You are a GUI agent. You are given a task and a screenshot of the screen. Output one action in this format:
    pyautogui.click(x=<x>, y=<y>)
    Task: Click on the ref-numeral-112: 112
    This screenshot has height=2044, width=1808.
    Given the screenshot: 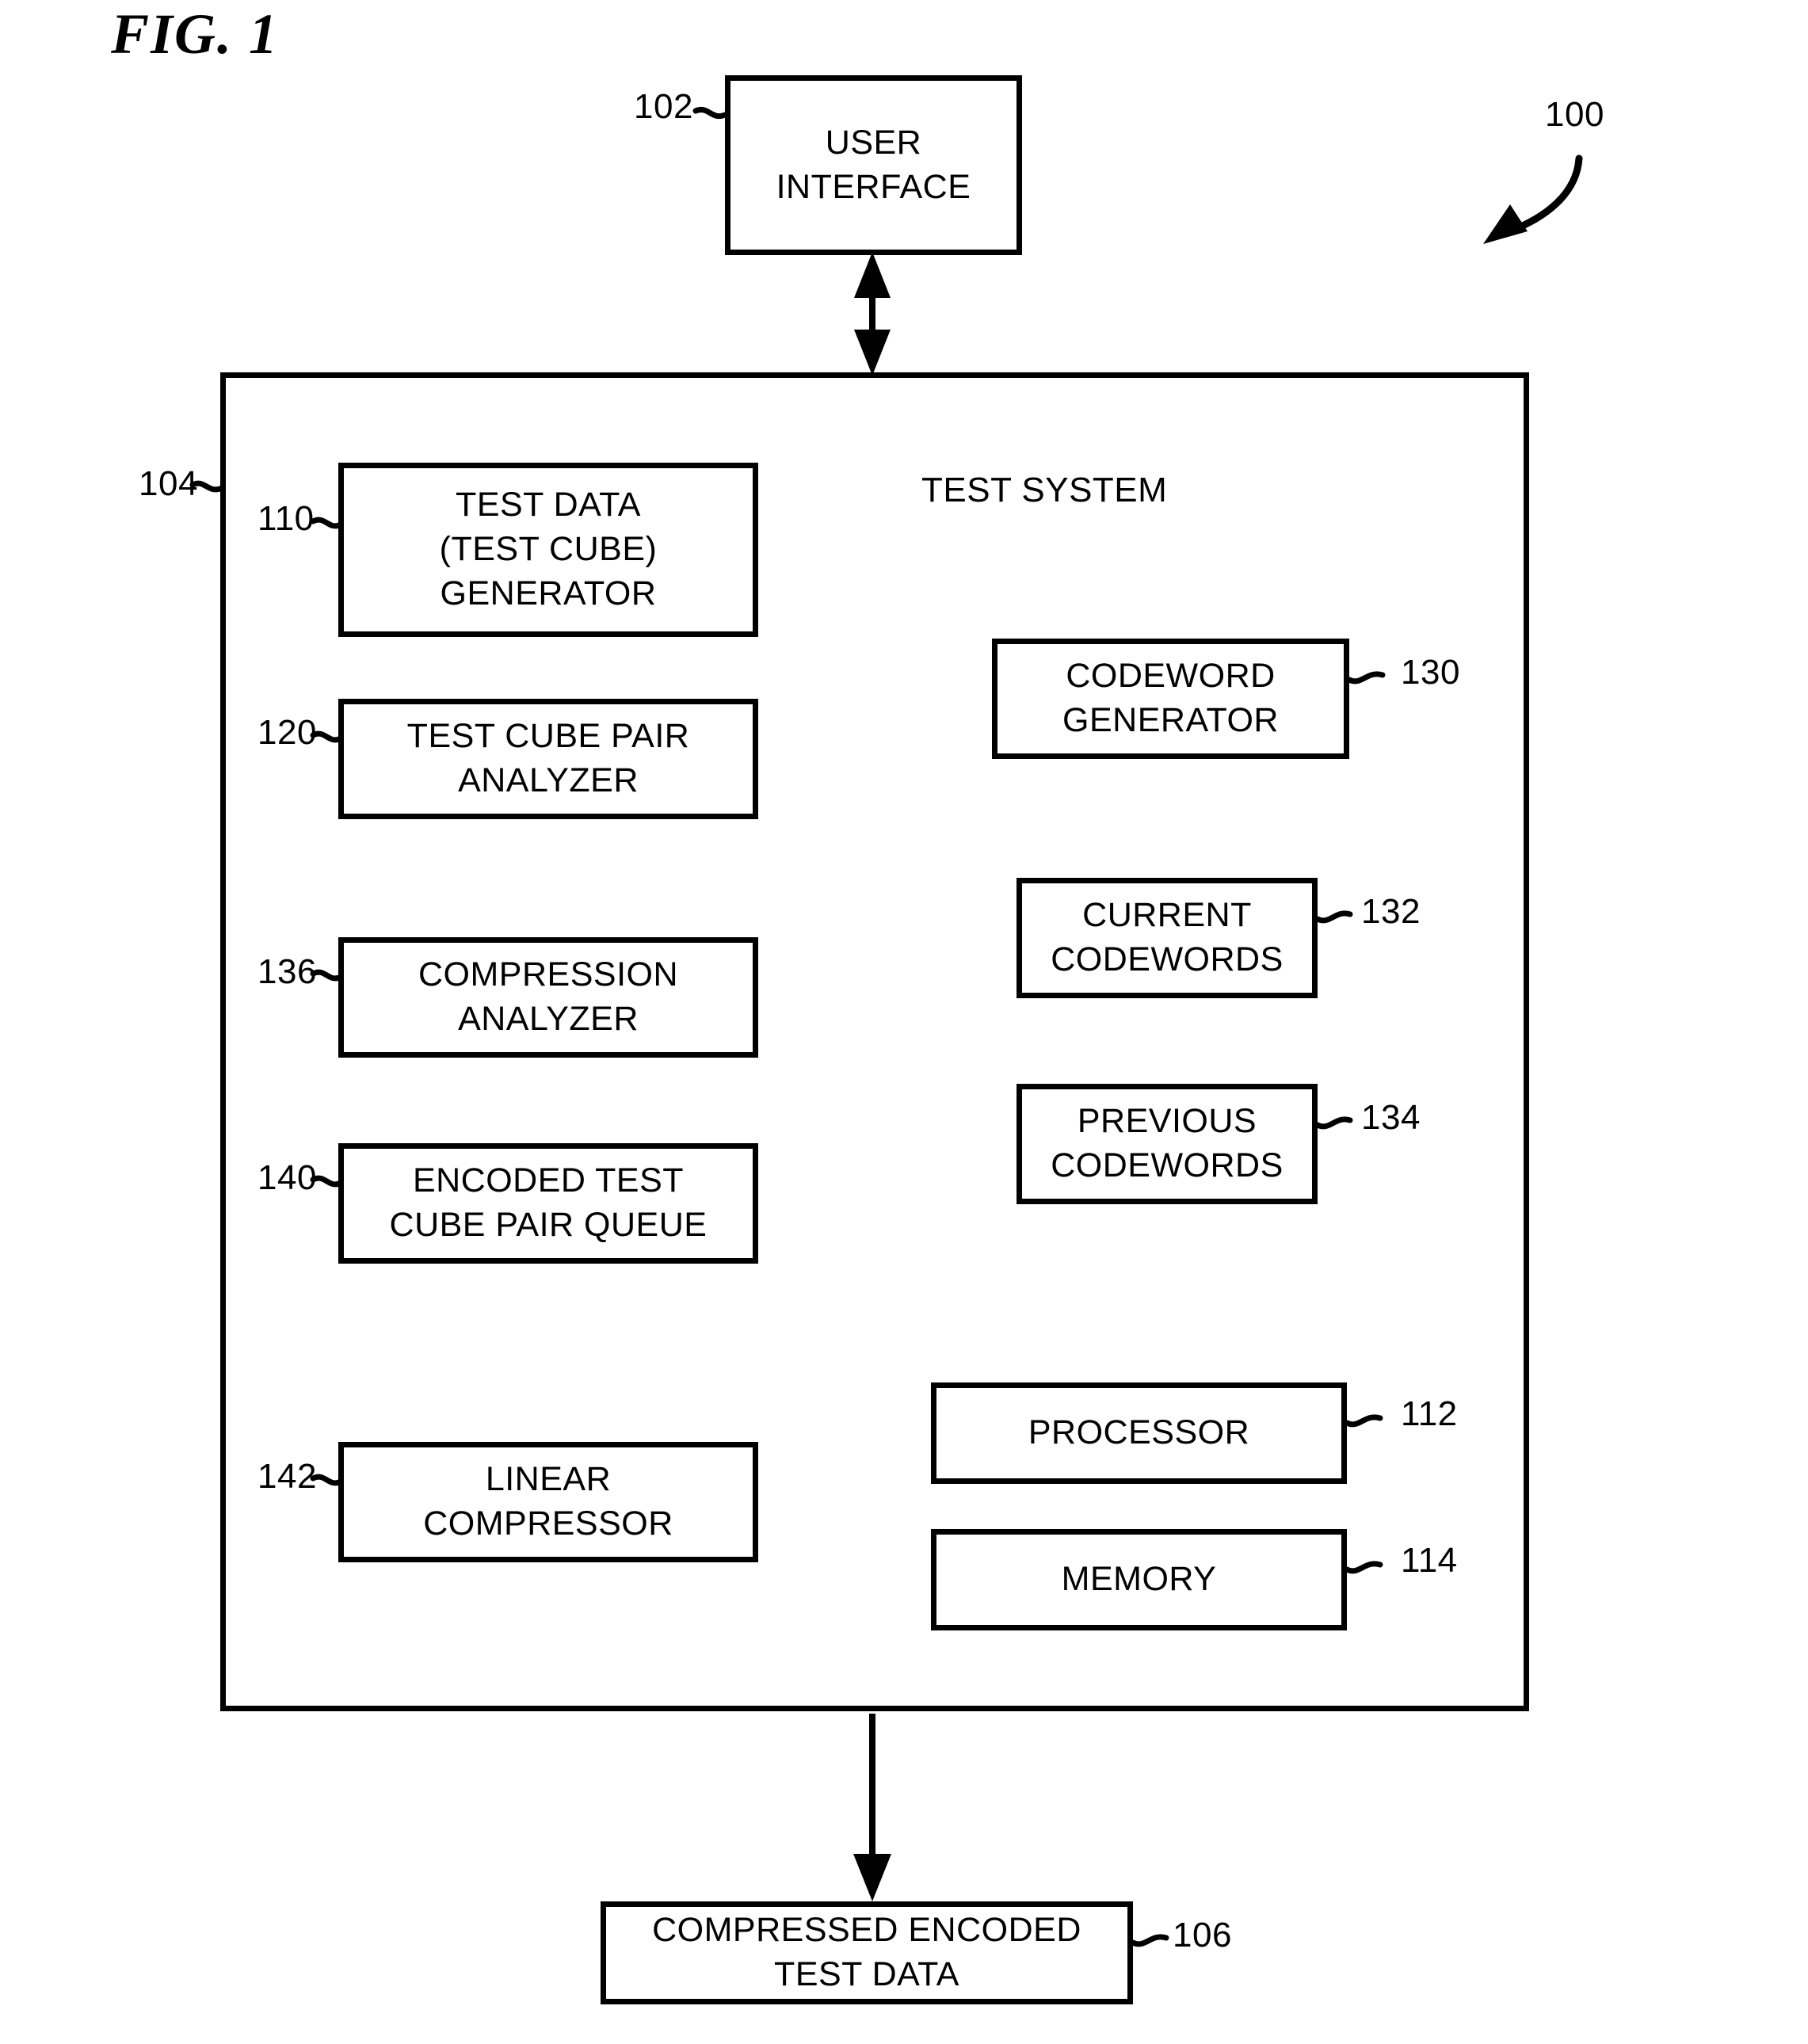 What is the action you would take?
    pyautogui.click(x=1430, y=1414)
    